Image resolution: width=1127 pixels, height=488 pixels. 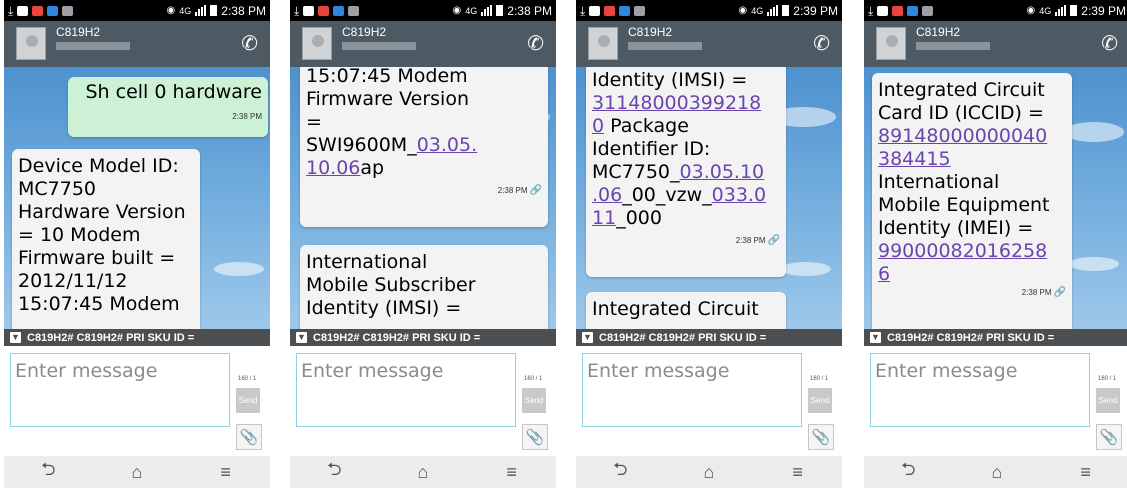 I want to click on message-link: 99000082016258, so click(x=962, y=251).